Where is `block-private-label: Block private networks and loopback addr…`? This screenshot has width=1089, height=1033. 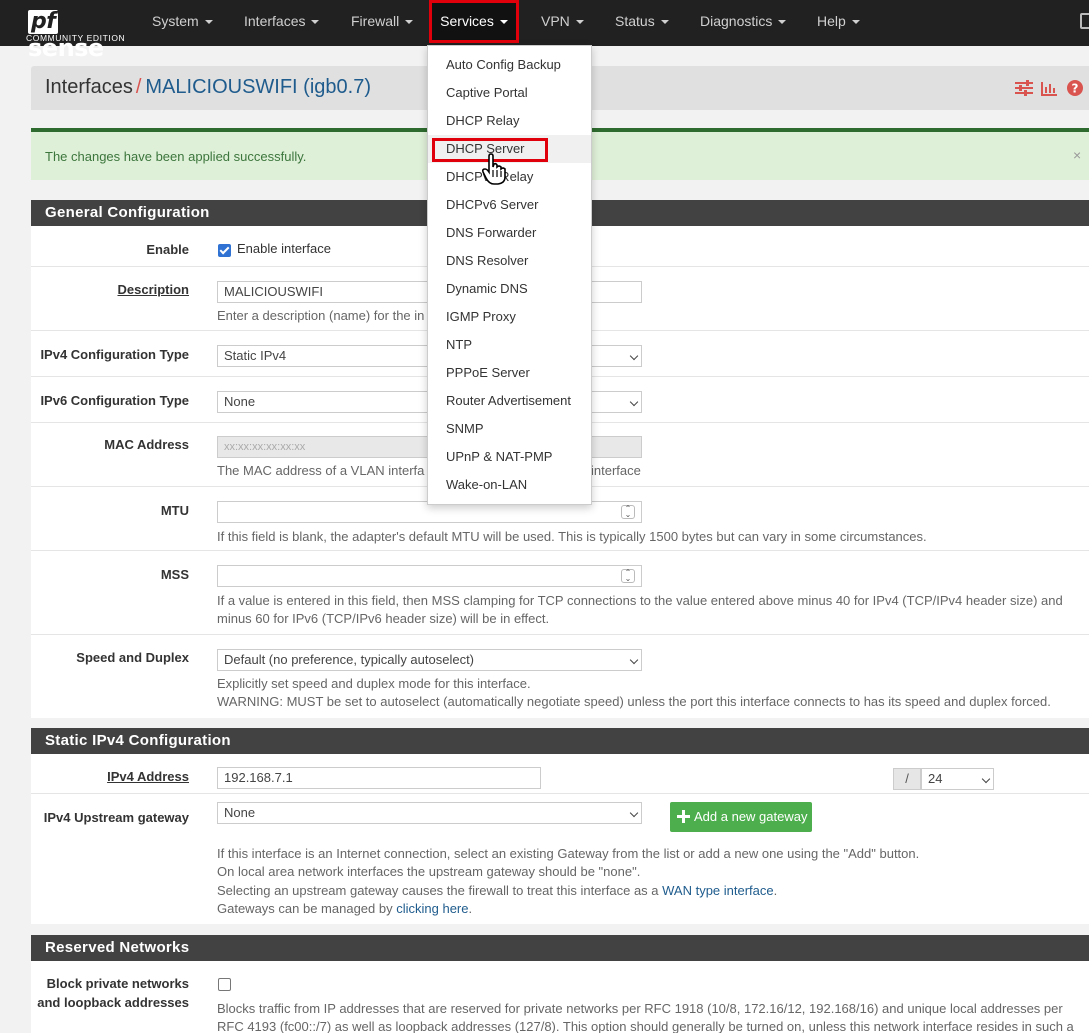
block-private-label: Block private networks and loopback addr… is located at coordinates (113, 993).